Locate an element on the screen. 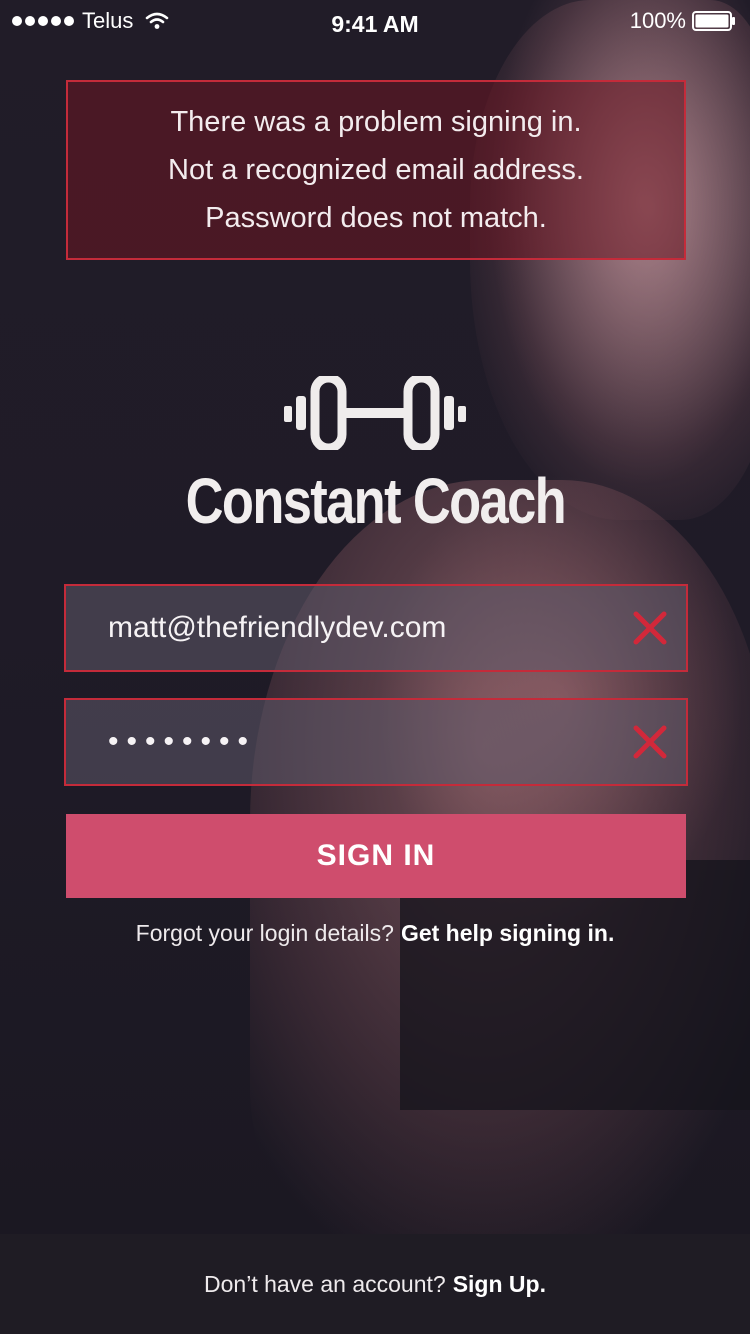 The image size is (750, 1334). password-field is located at coordinates (376, 742).